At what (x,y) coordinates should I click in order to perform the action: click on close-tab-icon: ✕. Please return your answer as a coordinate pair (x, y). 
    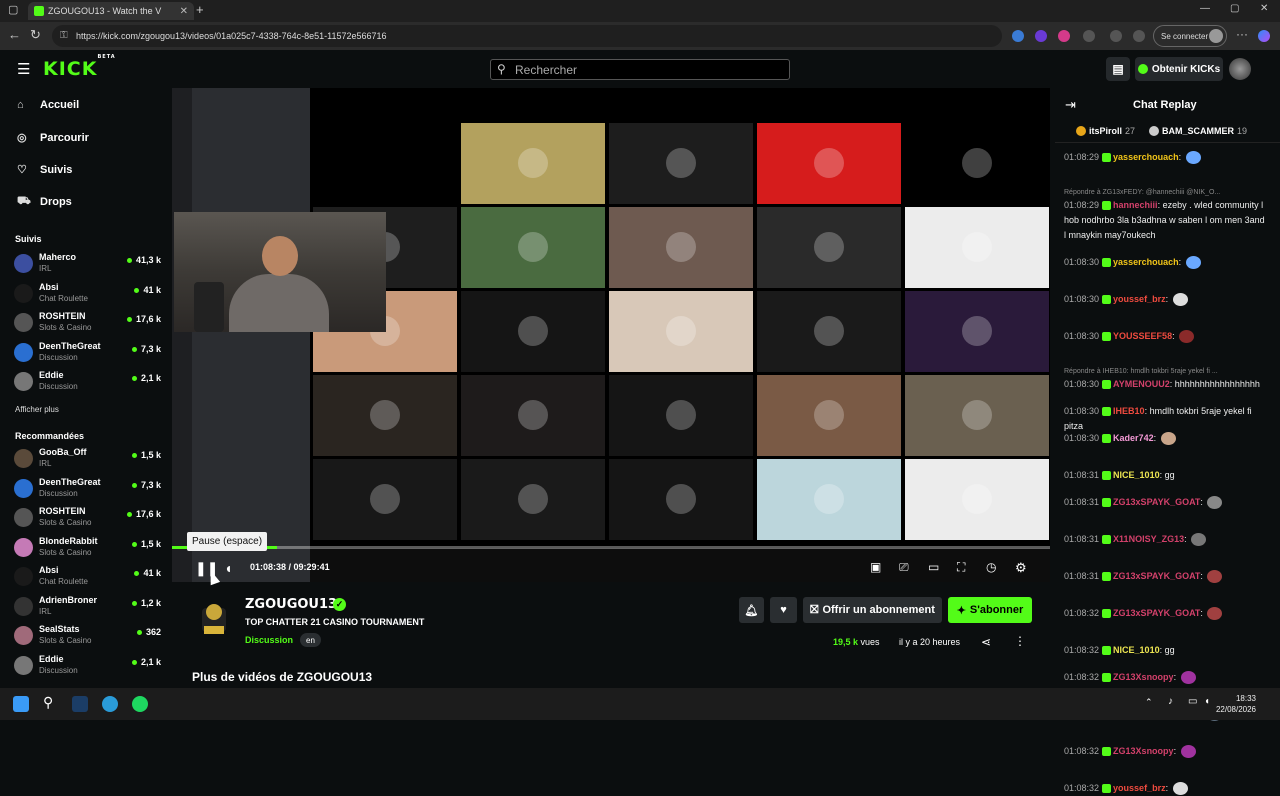
    Looking at the image, I should click on (184, 11).